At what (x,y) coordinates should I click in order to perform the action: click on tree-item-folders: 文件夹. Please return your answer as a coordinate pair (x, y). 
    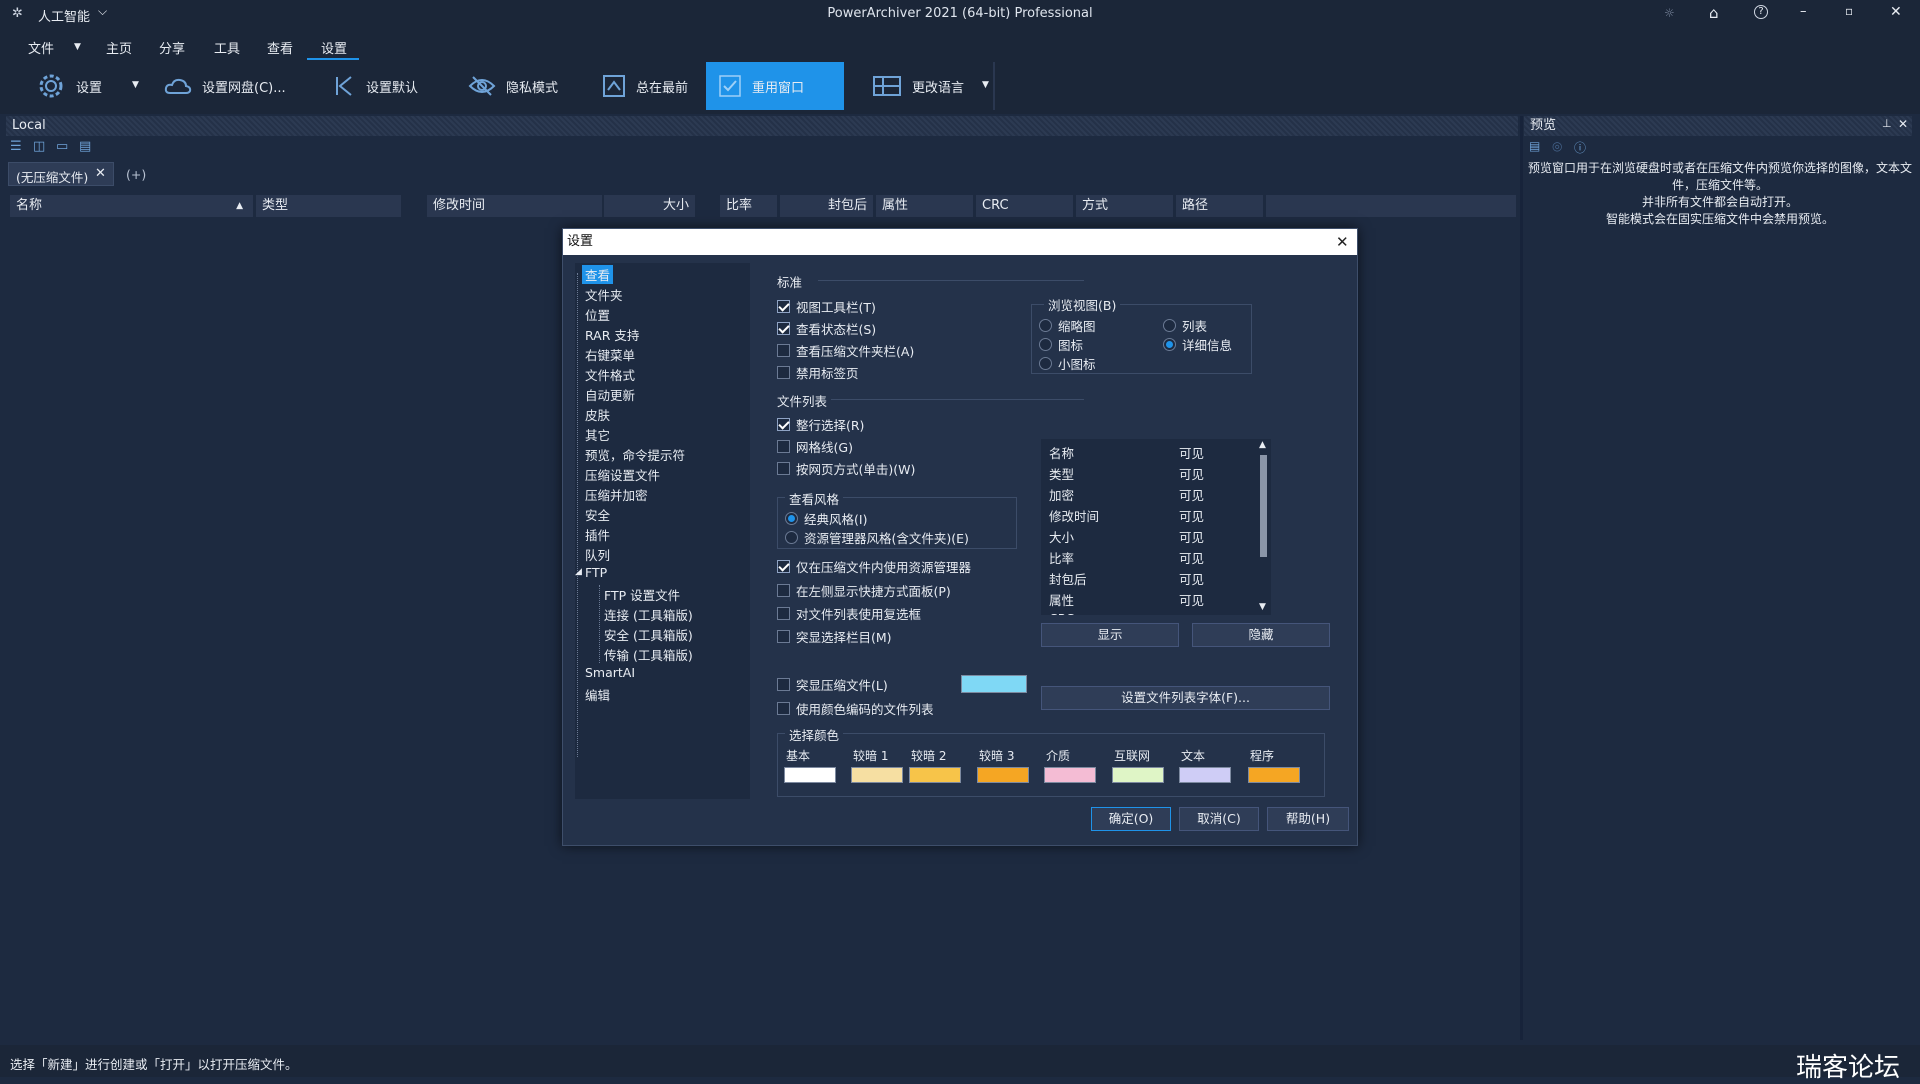
    Looking at the image, I should click on (604, 294).